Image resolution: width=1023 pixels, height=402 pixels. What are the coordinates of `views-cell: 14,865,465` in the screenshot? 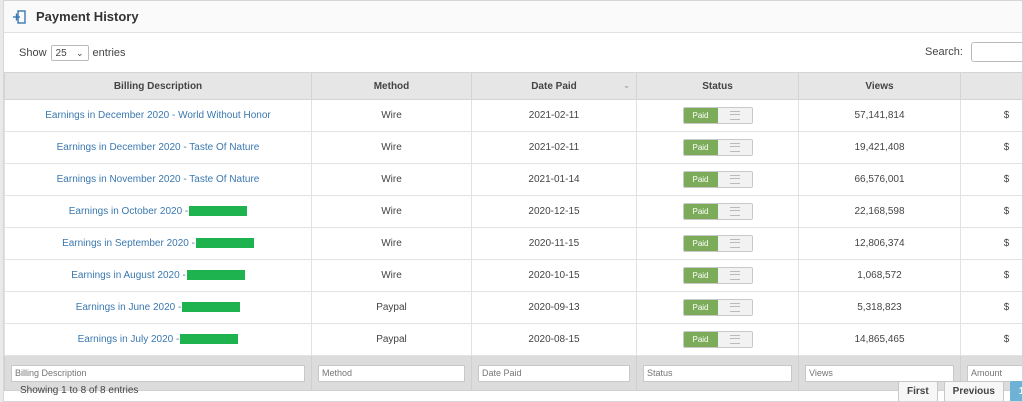 It's located at (879, 339).